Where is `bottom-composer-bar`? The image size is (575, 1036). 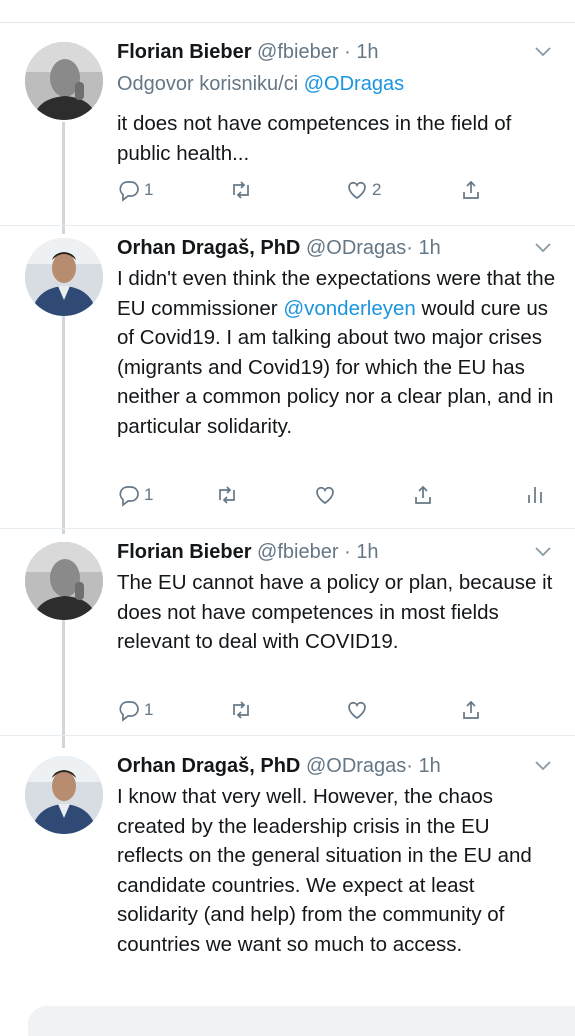
bottom-composer-bar is located at coordinates (301, 1021).